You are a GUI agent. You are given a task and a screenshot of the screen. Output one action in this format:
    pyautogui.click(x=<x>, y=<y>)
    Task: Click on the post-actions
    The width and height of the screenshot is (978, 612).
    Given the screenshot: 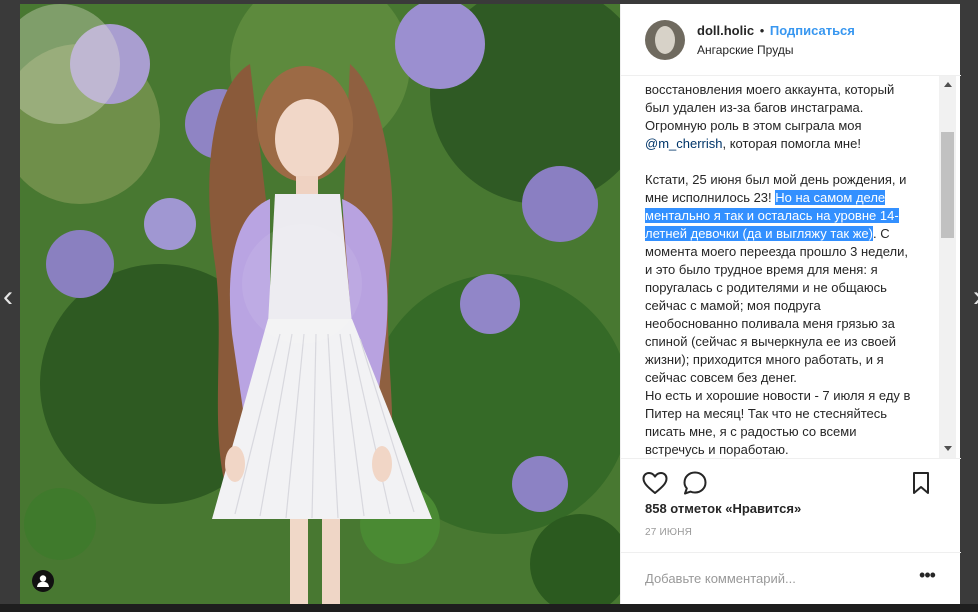 What is the action you would take?
    pyautogui.click(x=791, y=481)
    